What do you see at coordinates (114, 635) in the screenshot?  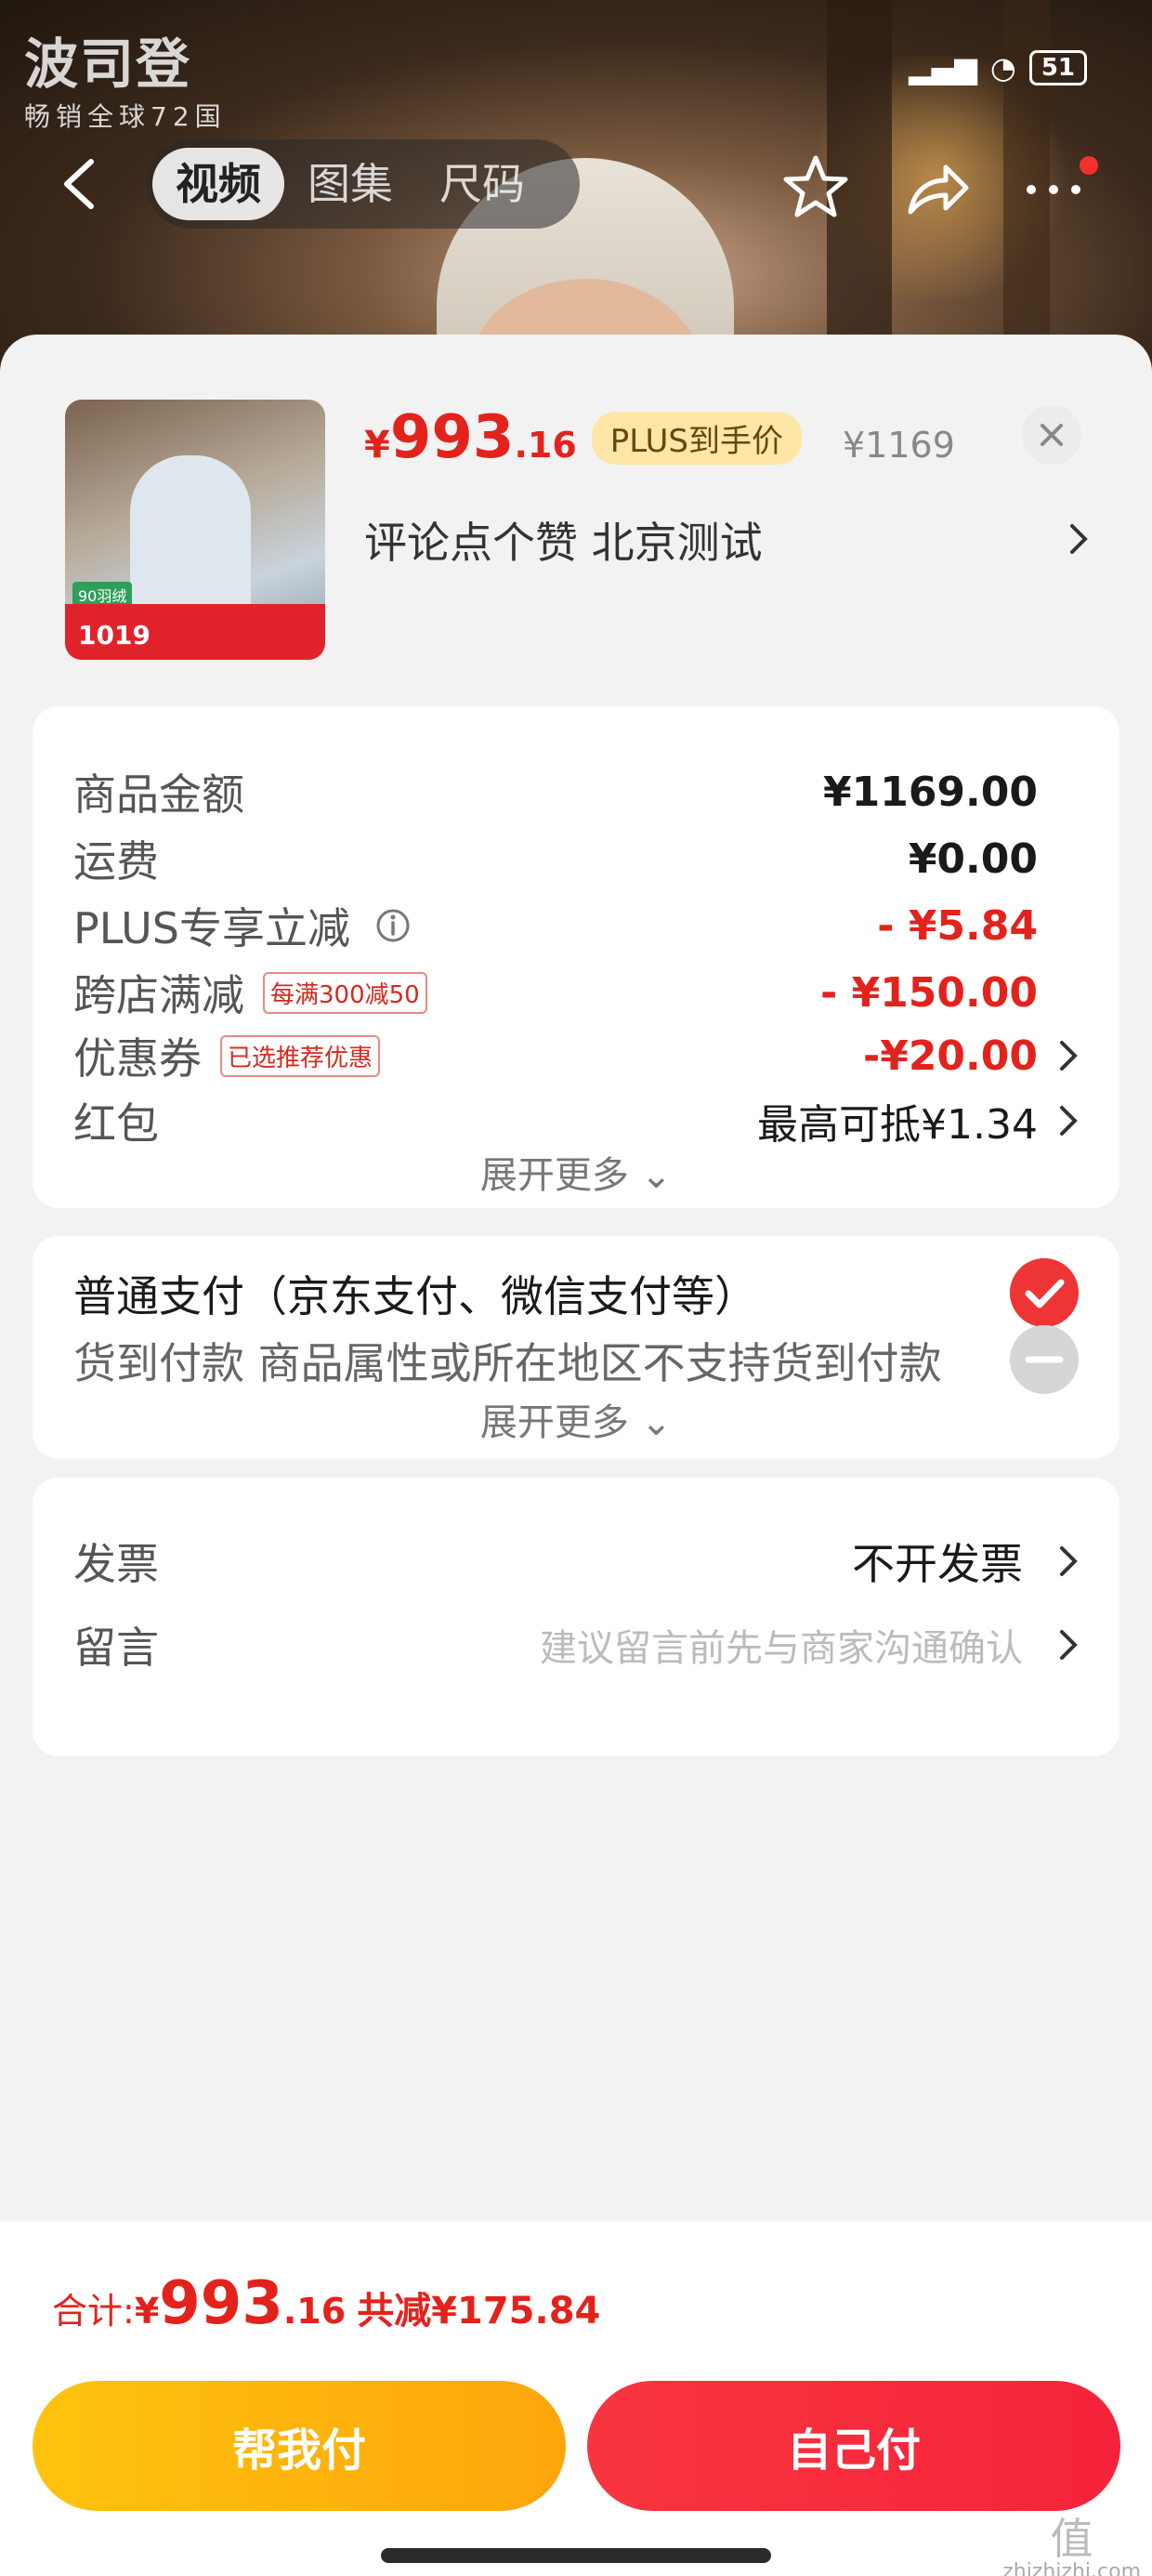 I see `thumb-price: 1019` at bounding box center [114, 635].